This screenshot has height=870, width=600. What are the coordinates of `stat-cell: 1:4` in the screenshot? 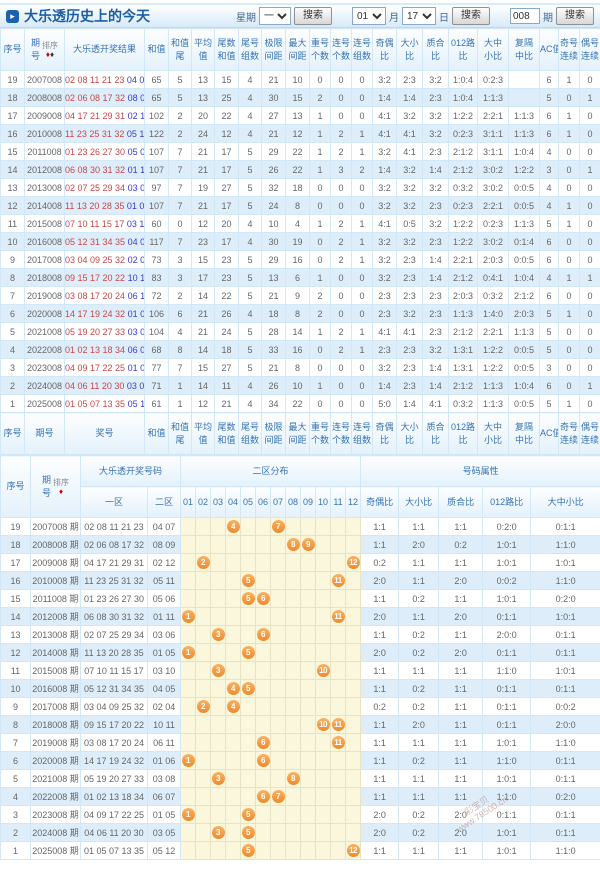 It's located at (384, 385).